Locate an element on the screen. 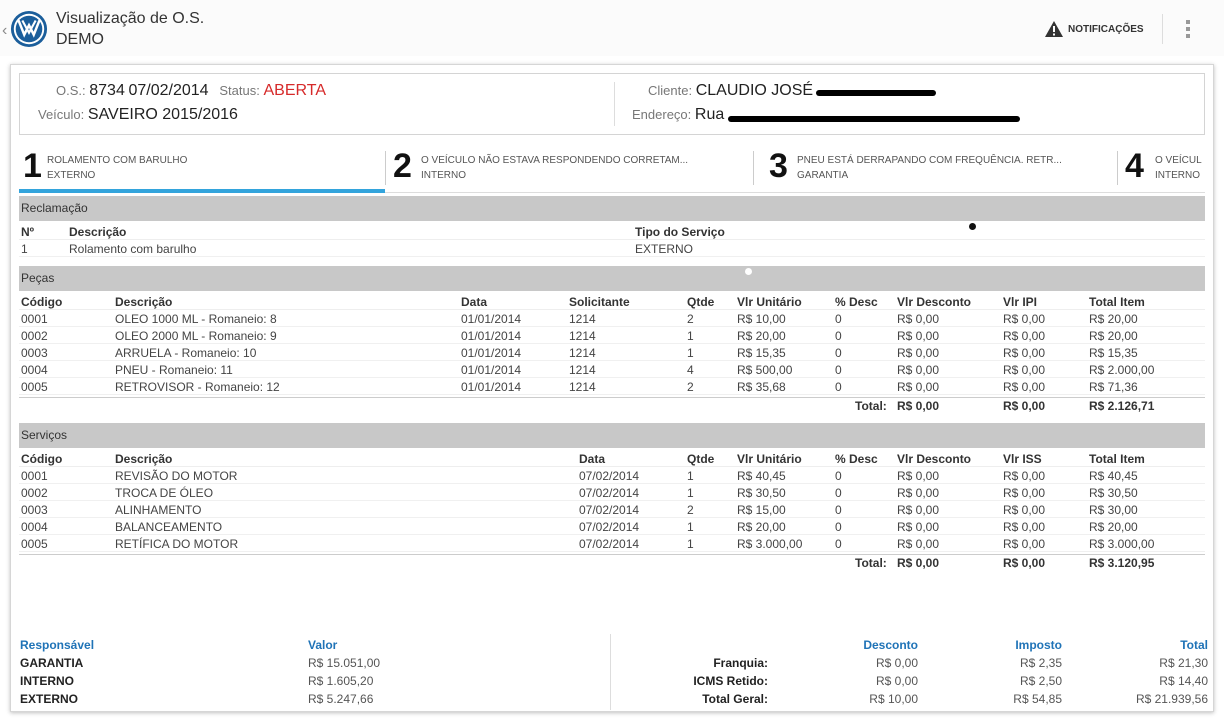 Image resolution: width=1224 pixels, height=718 pixels. step-number: 3 is located at coordinates (778, 166).